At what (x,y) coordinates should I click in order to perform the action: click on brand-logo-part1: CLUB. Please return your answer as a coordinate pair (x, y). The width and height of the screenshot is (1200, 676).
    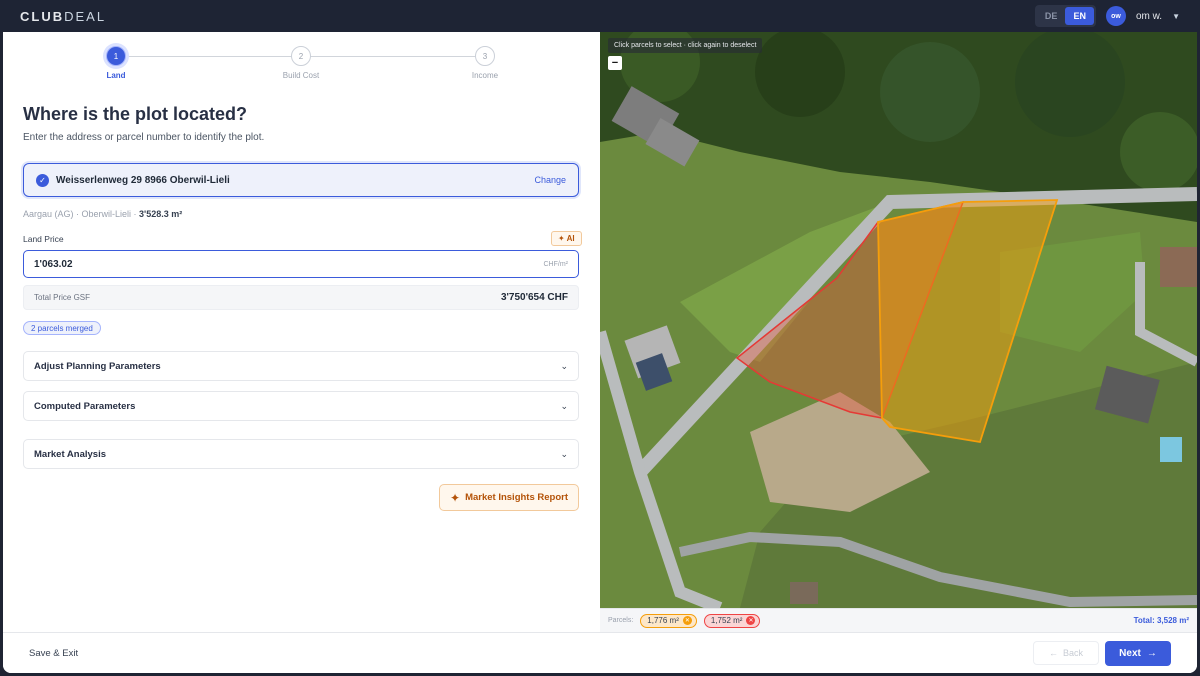
    Looking at the image, I should click on (42, 16).